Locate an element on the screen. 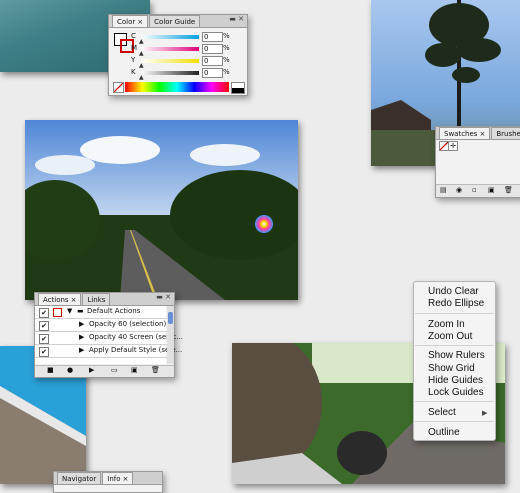 Image resolution: width=520 pixels, height=493 pixels. swatches-panel: Swatches× Brushes ✛ ▤ ◉ ▫ ▣ 🗑 is located at coordinates (477, 162).